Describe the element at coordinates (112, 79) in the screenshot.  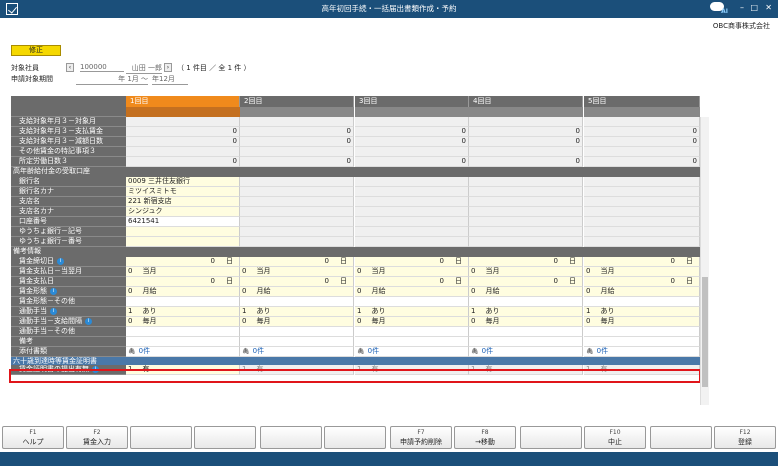
I see `period-from: 年 1月 ～` at that location.